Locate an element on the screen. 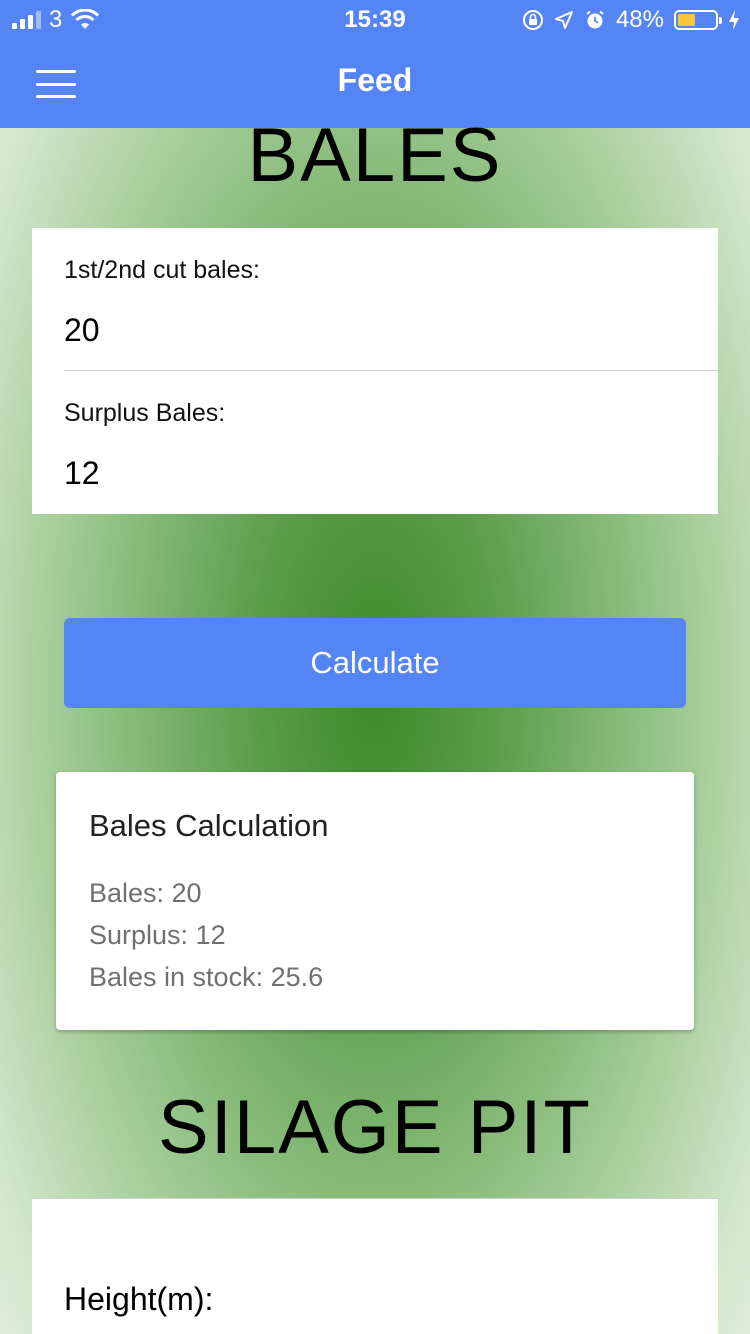  status-right: 48% is located at coordinates (631, 20).